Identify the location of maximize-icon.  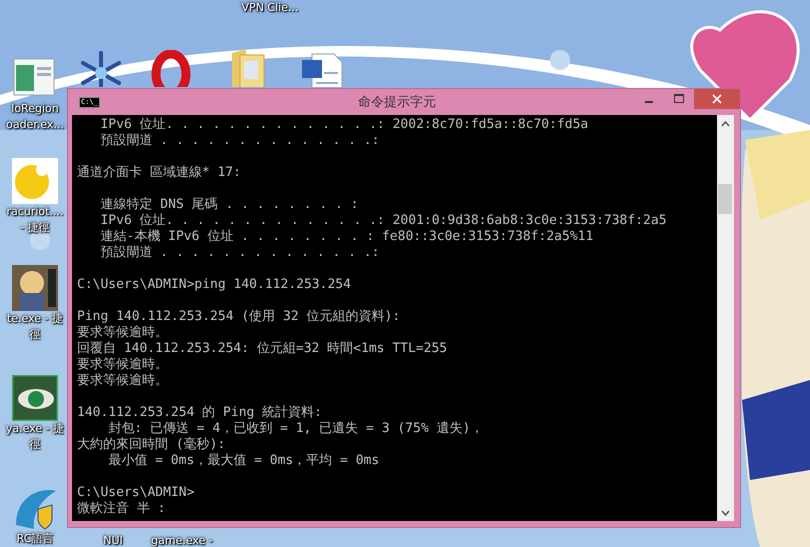
(679, 99).